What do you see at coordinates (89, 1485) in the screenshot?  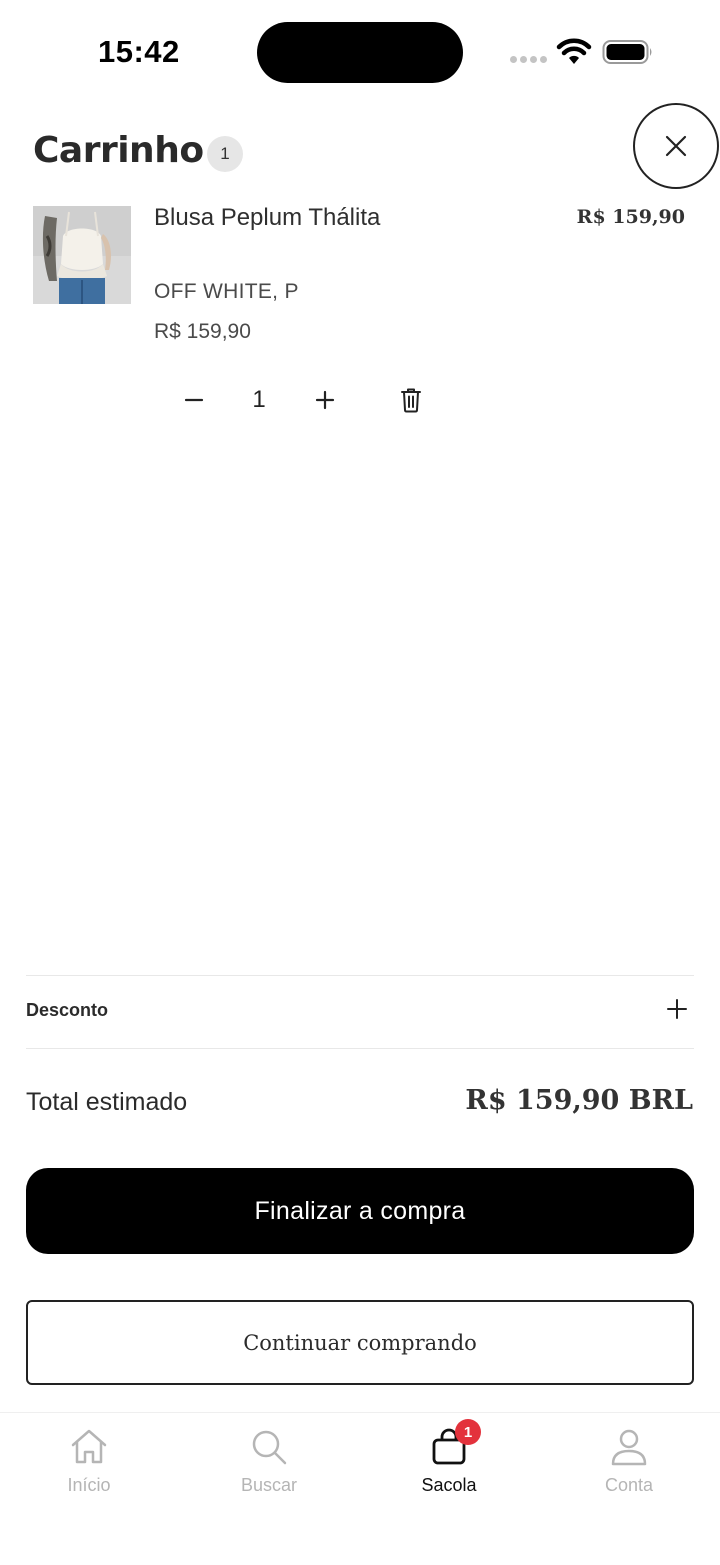 I see `tab-label: Início` at bounding box center [89, 1485].